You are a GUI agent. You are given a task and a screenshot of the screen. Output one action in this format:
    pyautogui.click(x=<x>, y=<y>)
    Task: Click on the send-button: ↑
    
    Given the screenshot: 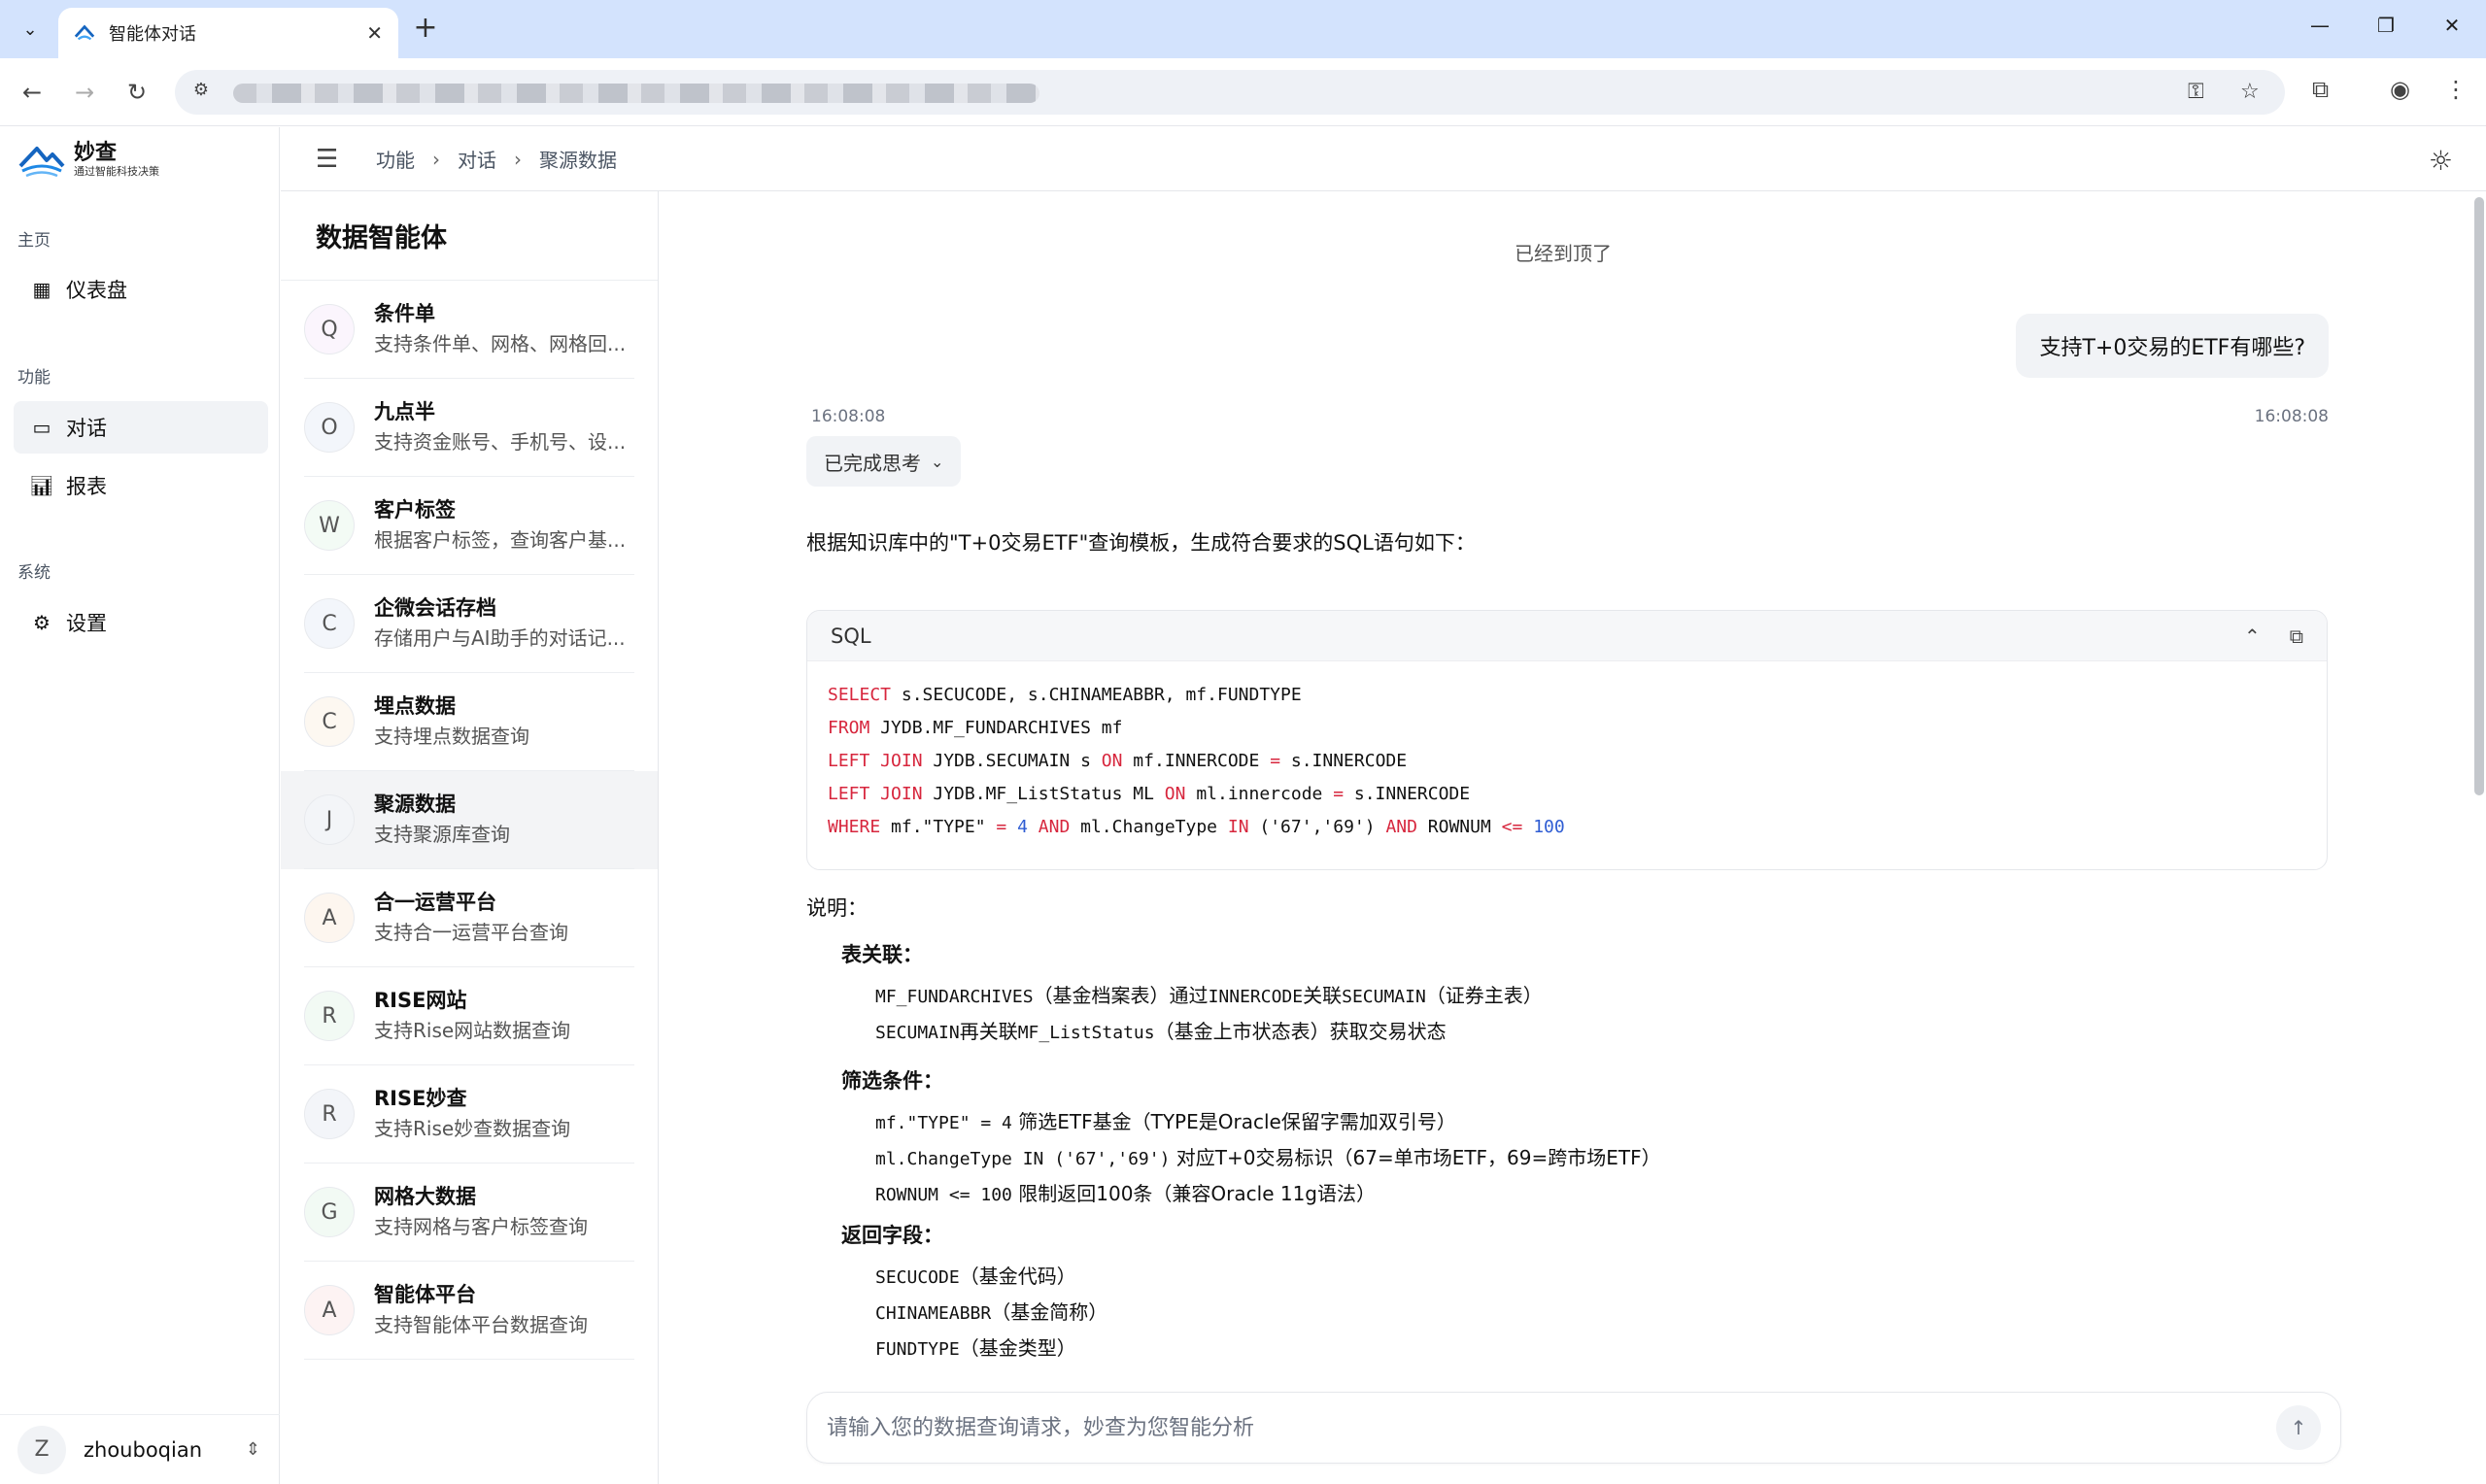 What is the action you would take?
    pyautogui.click(x=2298, y=1427)
    